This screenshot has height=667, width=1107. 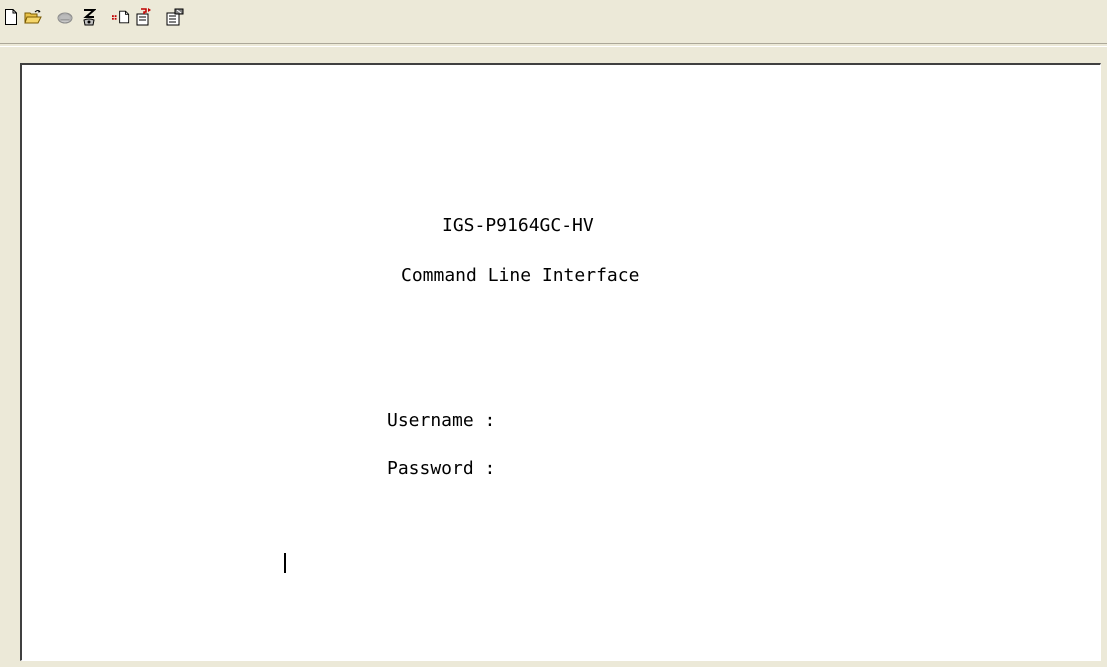 I want to click on username-prompt: Username :, so click(x=441, y=420).